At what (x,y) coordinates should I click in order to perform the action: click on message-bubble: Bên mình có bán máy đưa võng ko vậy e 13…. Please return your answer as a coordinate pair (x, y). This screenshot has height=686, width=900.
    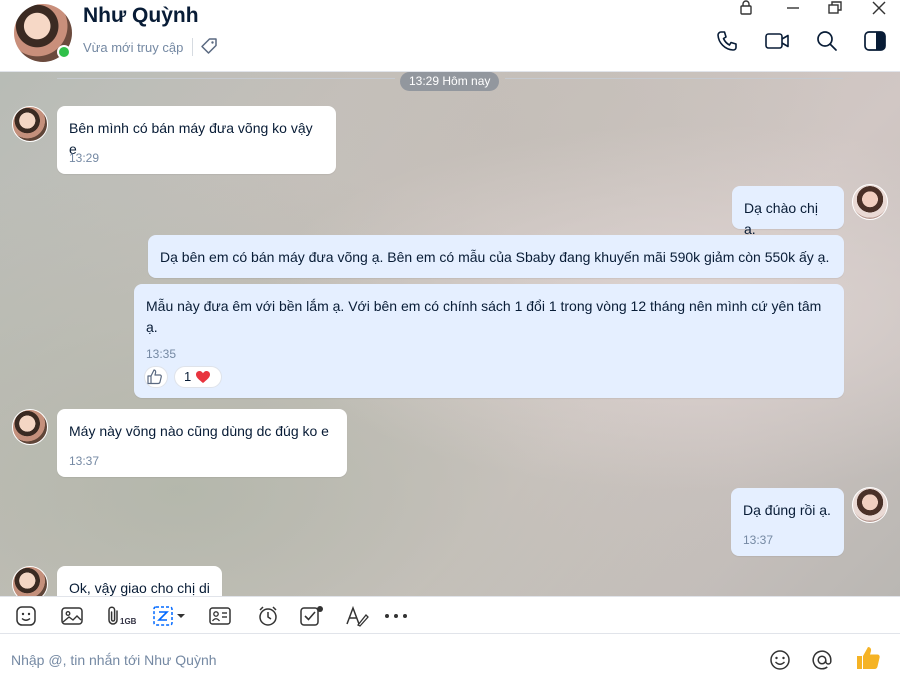
    Looking at the image, I should click on (196, 140).